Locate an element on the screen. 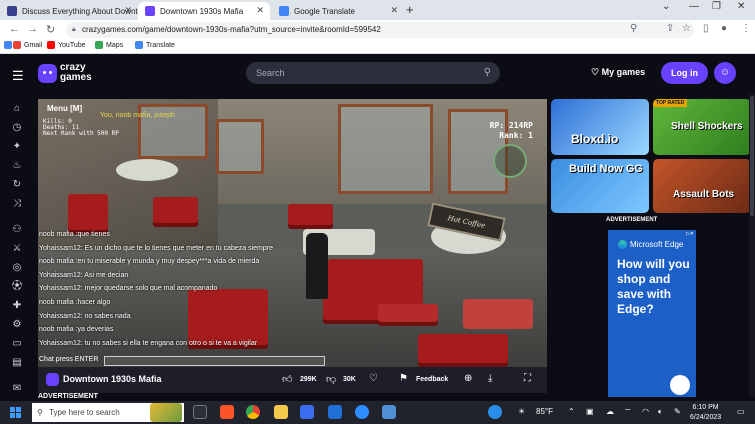  adventure-icon: ◎ is located at coordinates (17, 268).